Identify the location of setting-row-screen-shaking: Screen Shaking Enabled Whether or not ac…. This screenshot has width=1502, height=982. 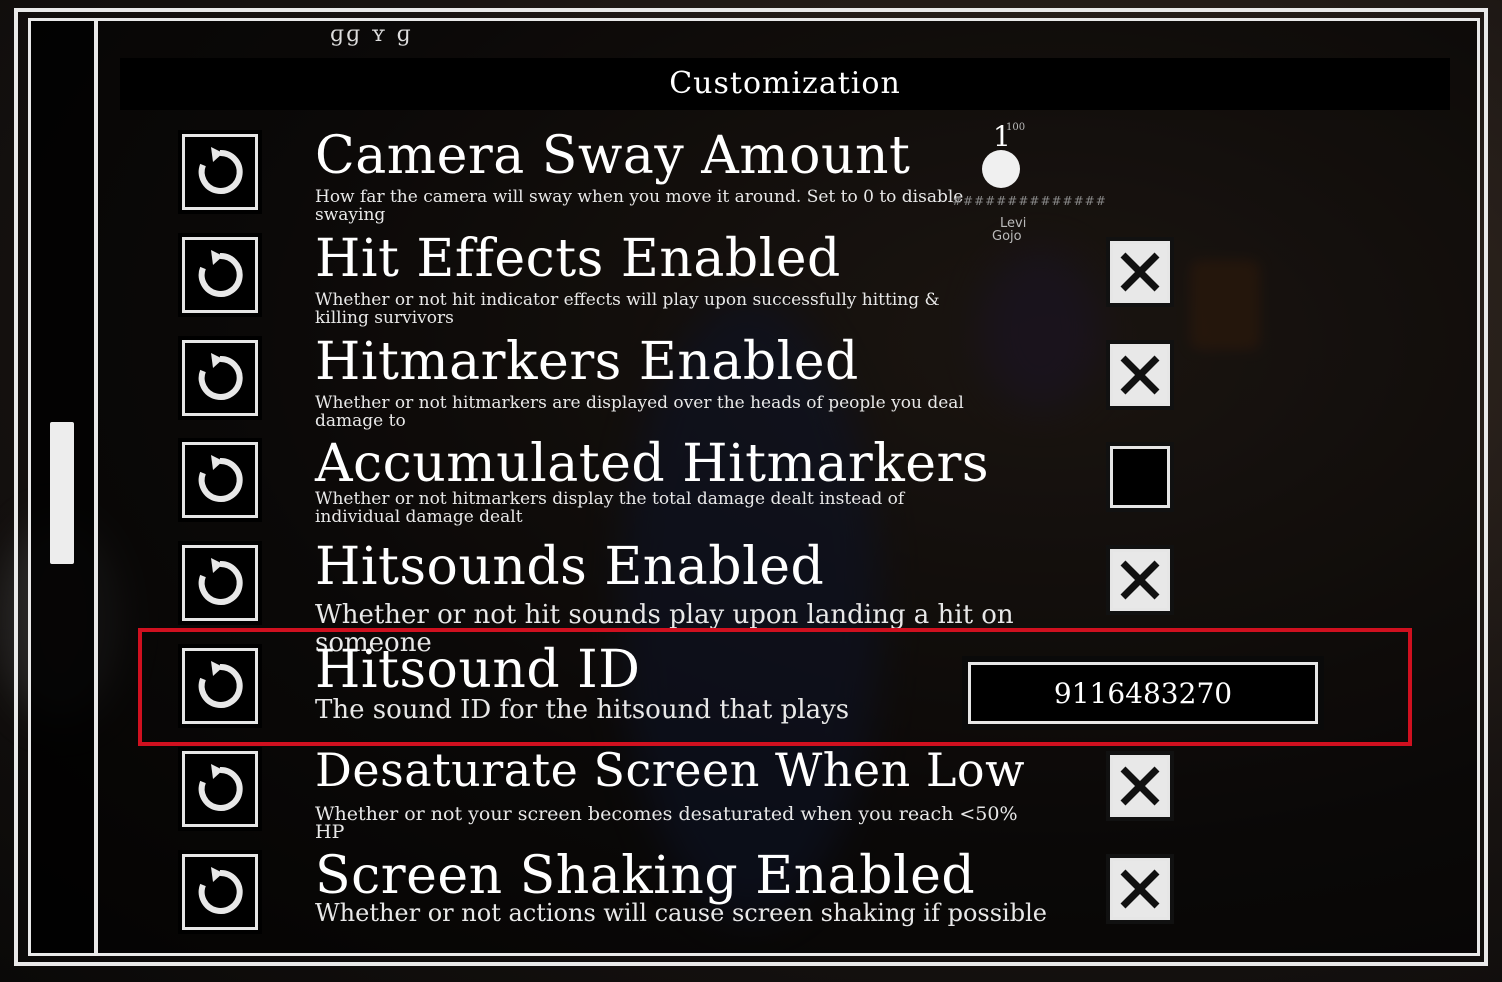
(790, 896).